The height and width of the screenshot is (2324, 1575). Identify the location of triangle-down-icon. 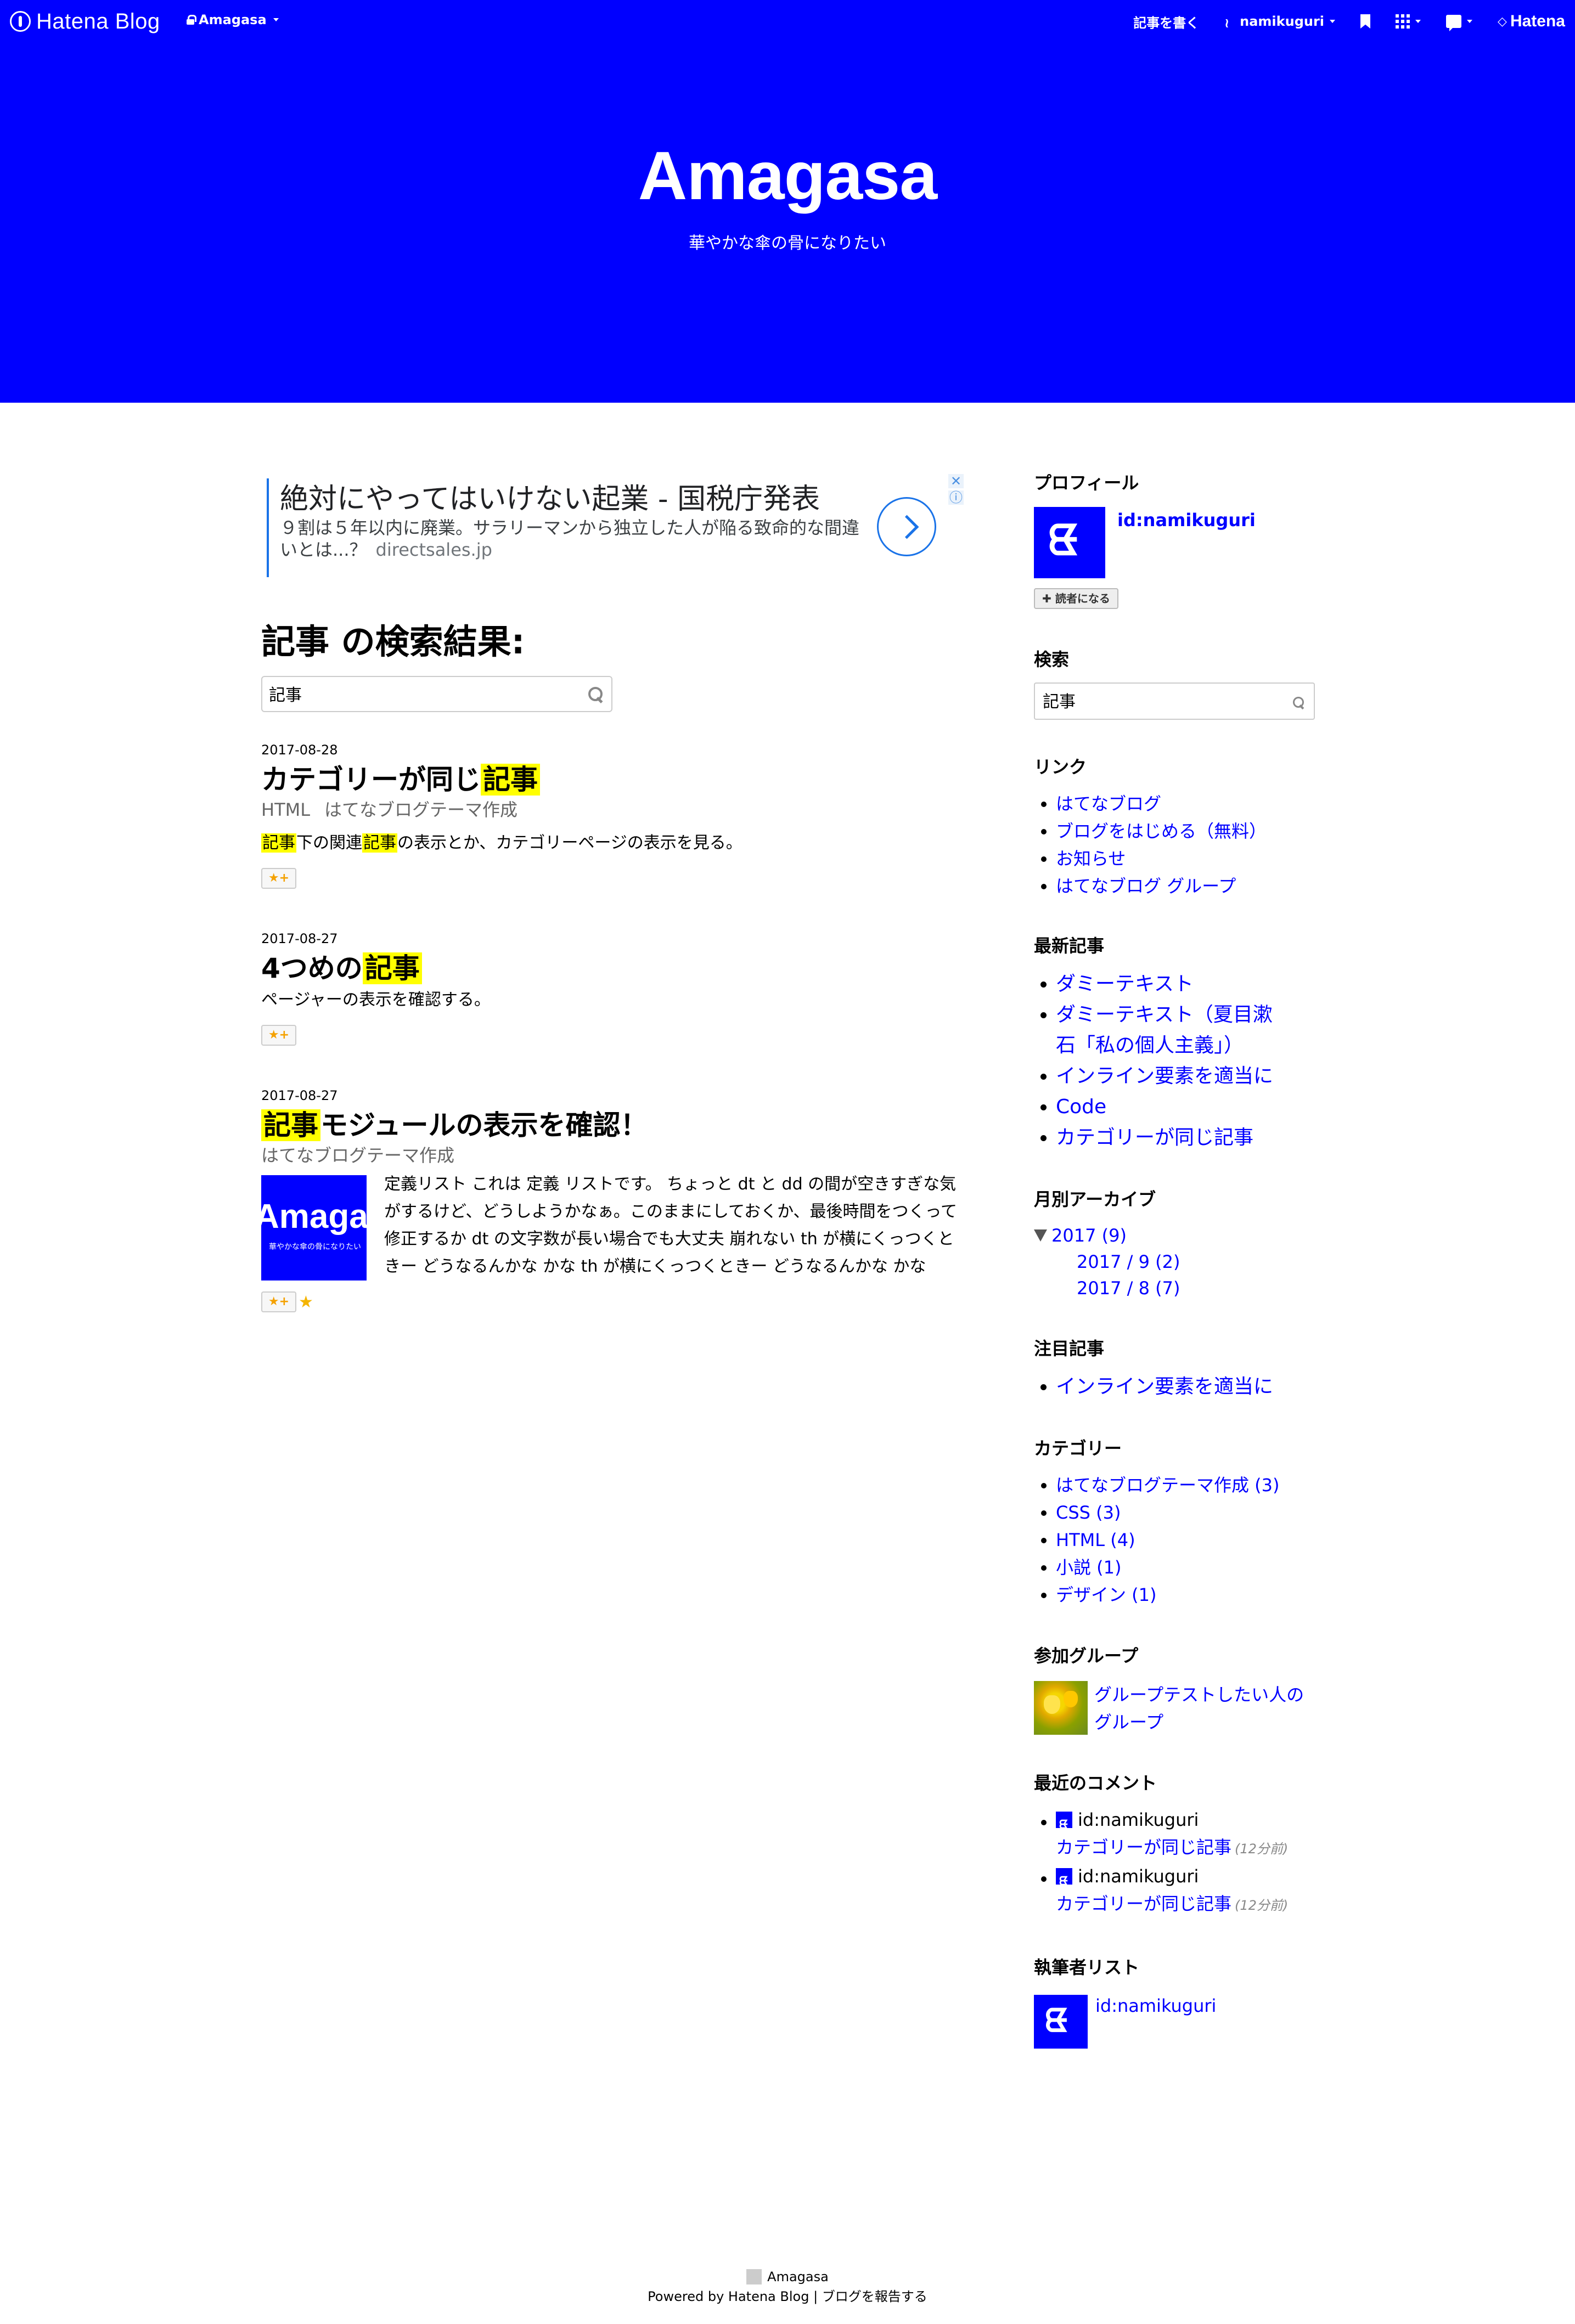
(1040, 1235).